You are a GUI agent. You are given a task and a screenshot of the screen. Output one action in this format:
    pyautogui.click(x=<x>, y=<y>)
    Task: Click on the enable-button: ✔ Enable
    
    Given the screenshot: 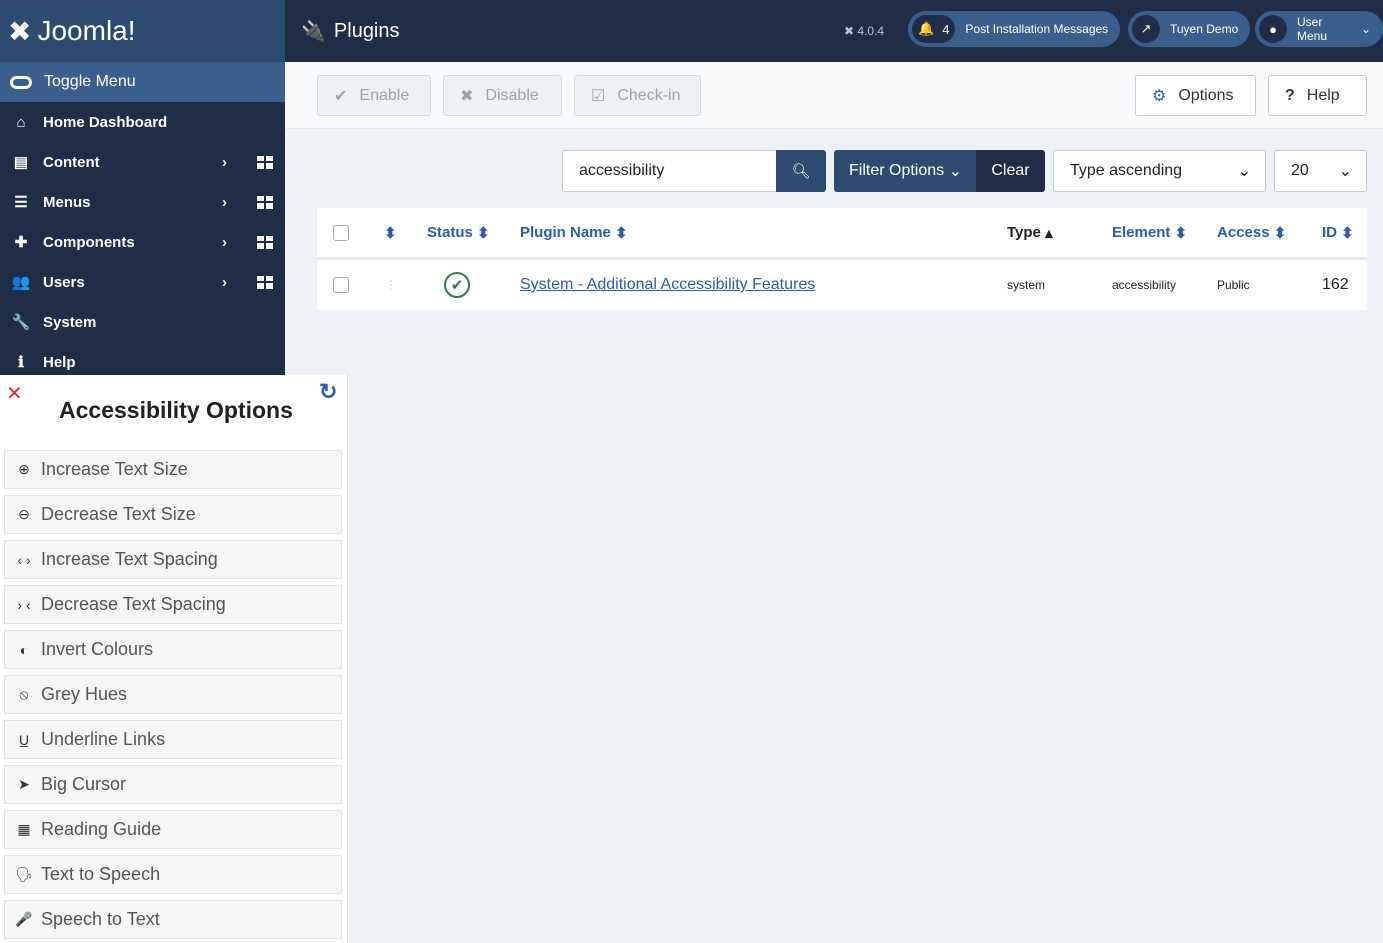 What is the action you would take?
    pyautogui.click(x=374, y=95)
    